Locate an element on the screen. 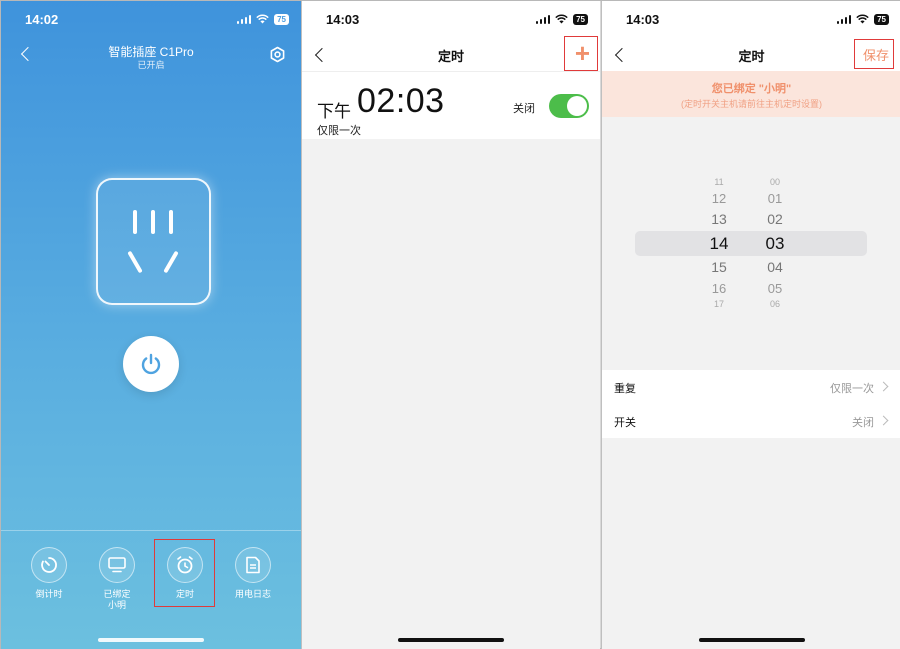  nav-bar: 定时 + is located at coordinates (451, 54).